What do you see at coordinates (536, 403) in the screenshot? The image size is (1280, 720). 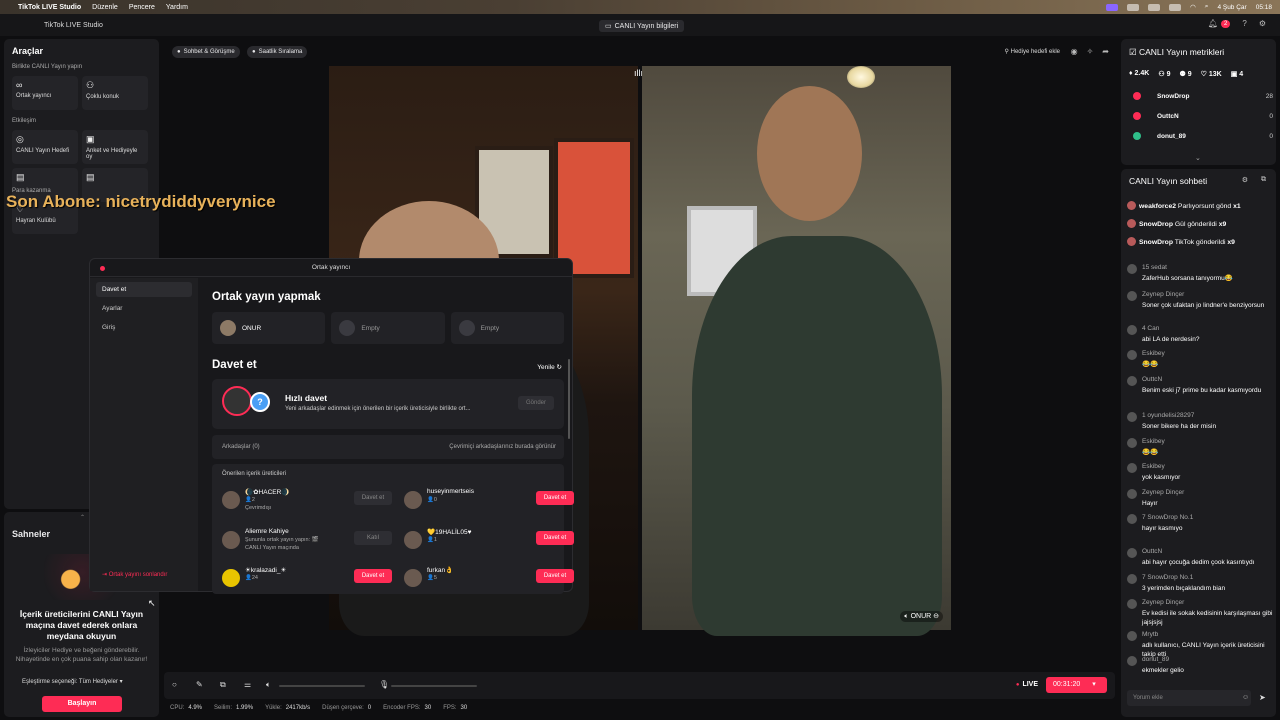 I see `send-button: Gönder` at bounding box center [536, 403].